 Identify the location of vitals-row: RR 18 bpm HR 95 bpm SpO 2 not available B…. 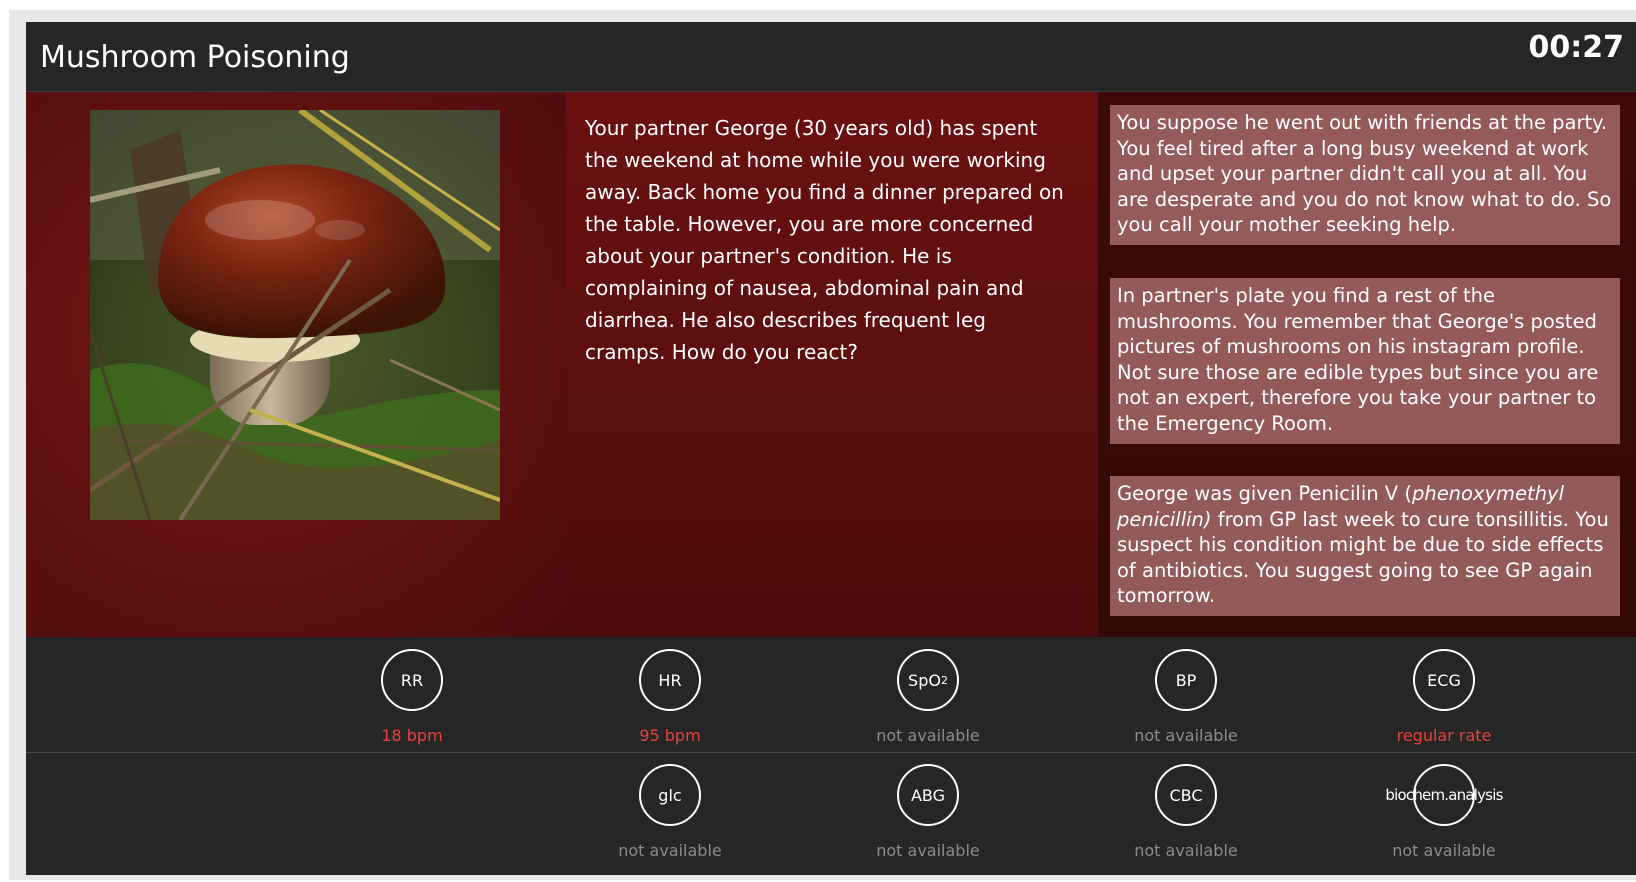
(831, 695).